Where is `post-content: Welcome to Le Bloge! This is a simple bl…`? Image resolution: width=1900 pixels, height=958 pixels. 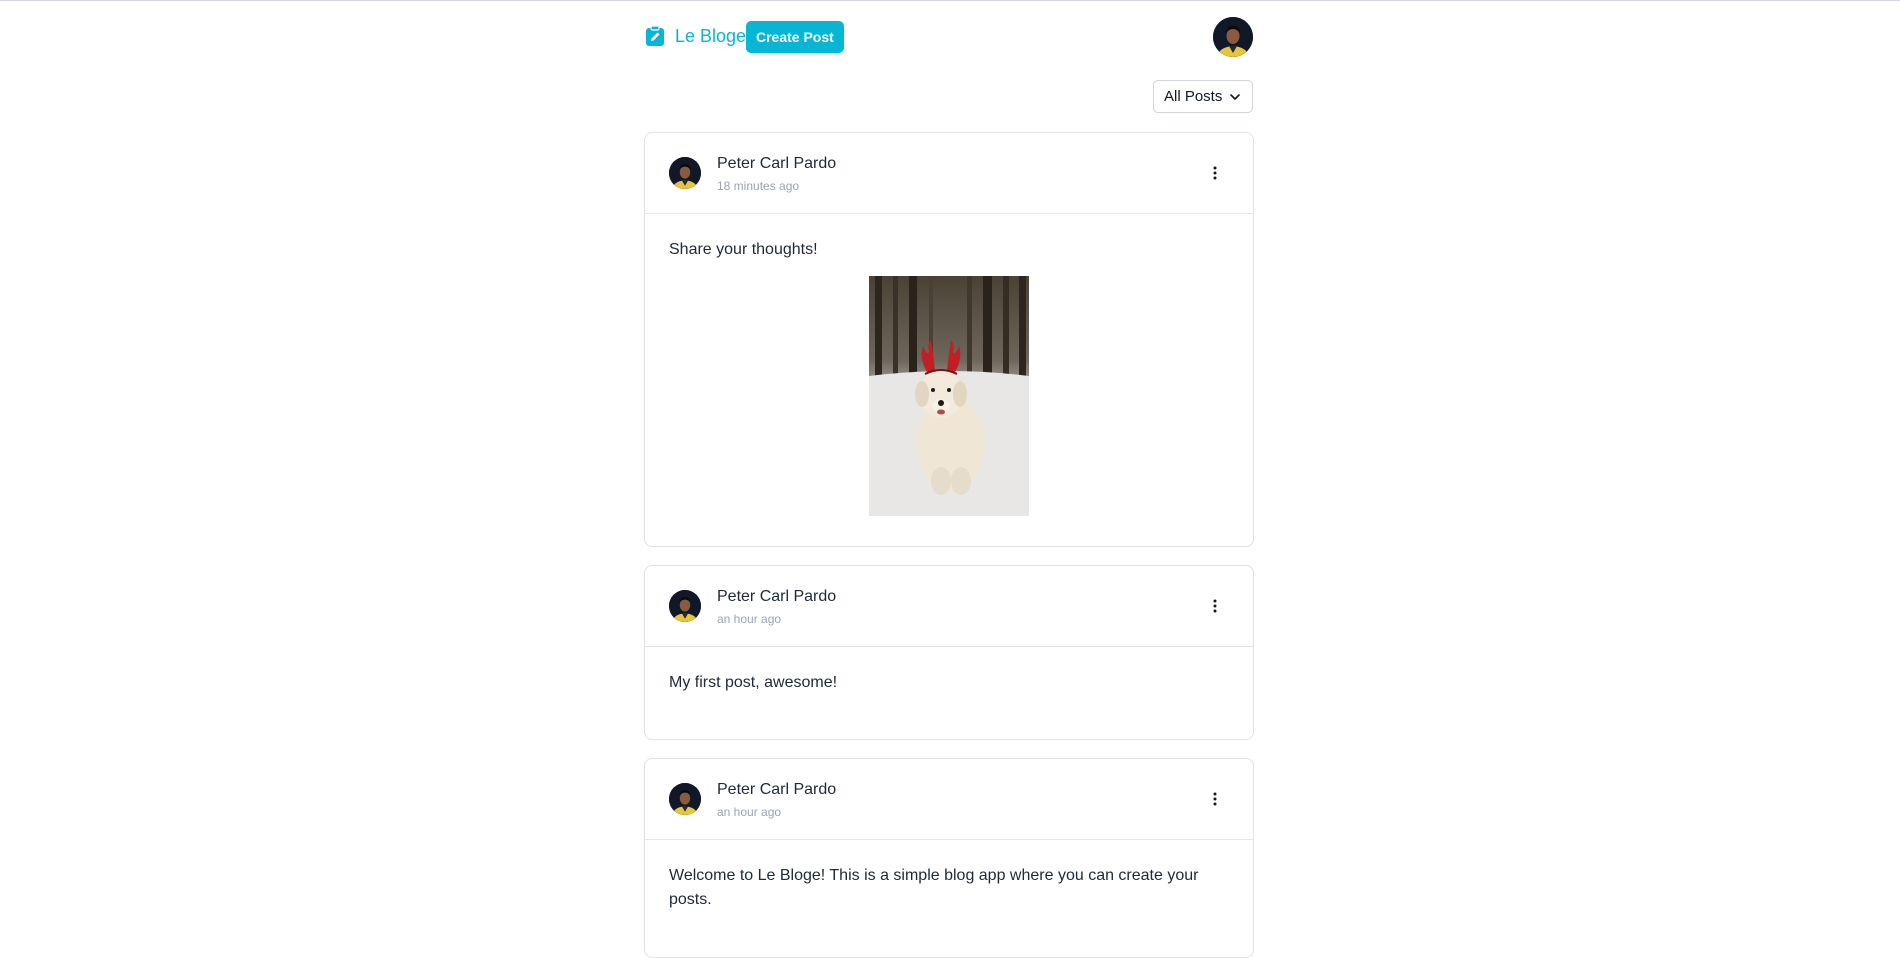
post-content: Welcome to Le Bloge! This is a simple bl… is located at coordinates (934, 887).